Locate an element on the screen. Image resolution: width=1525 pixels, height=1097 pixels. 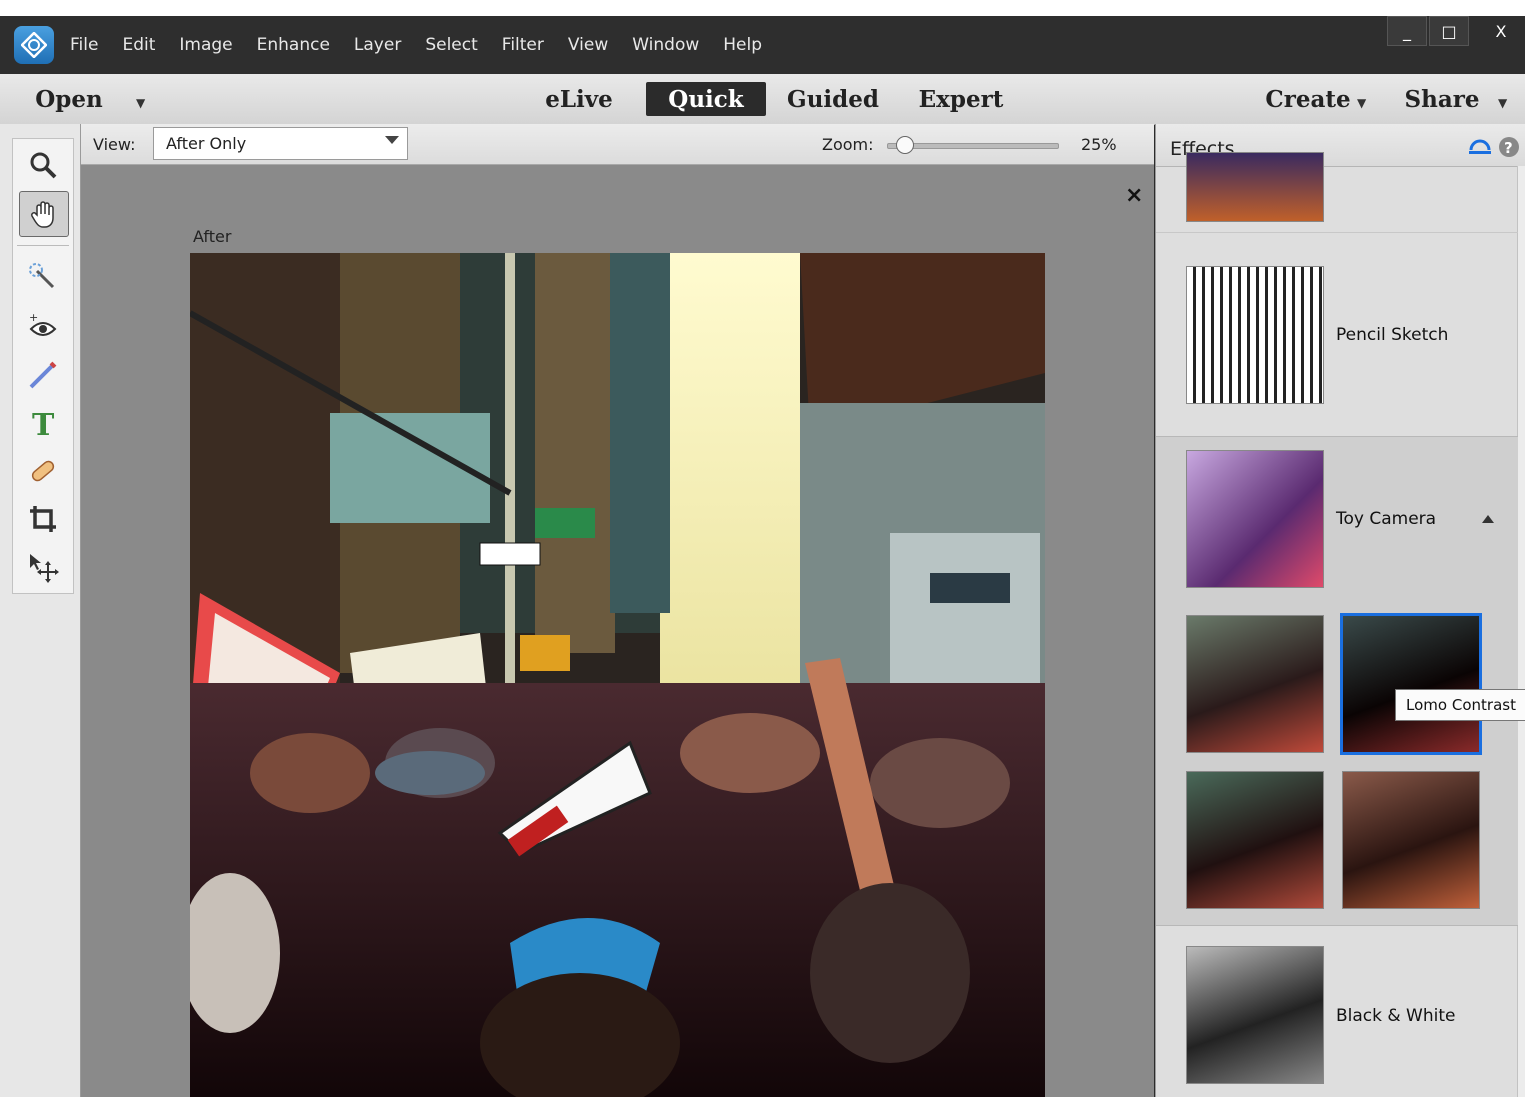
minimize-button: _ is located at coordinates (1407, 31).